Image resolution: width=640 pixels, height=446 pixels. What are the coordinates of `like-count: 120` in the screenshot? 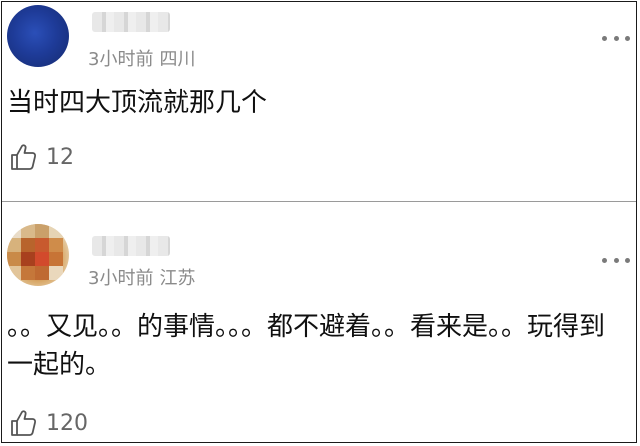 It's located at (67, 423).